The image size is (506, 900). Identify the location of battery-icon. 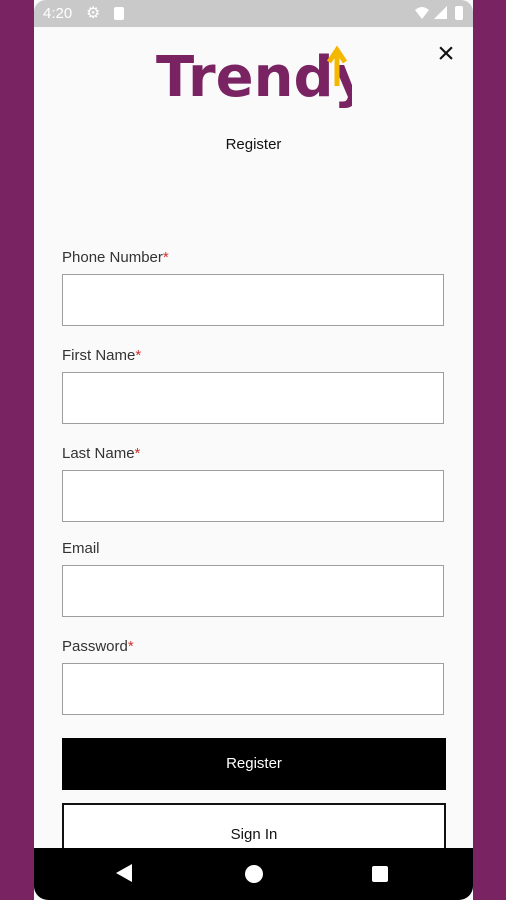
(459, 13).